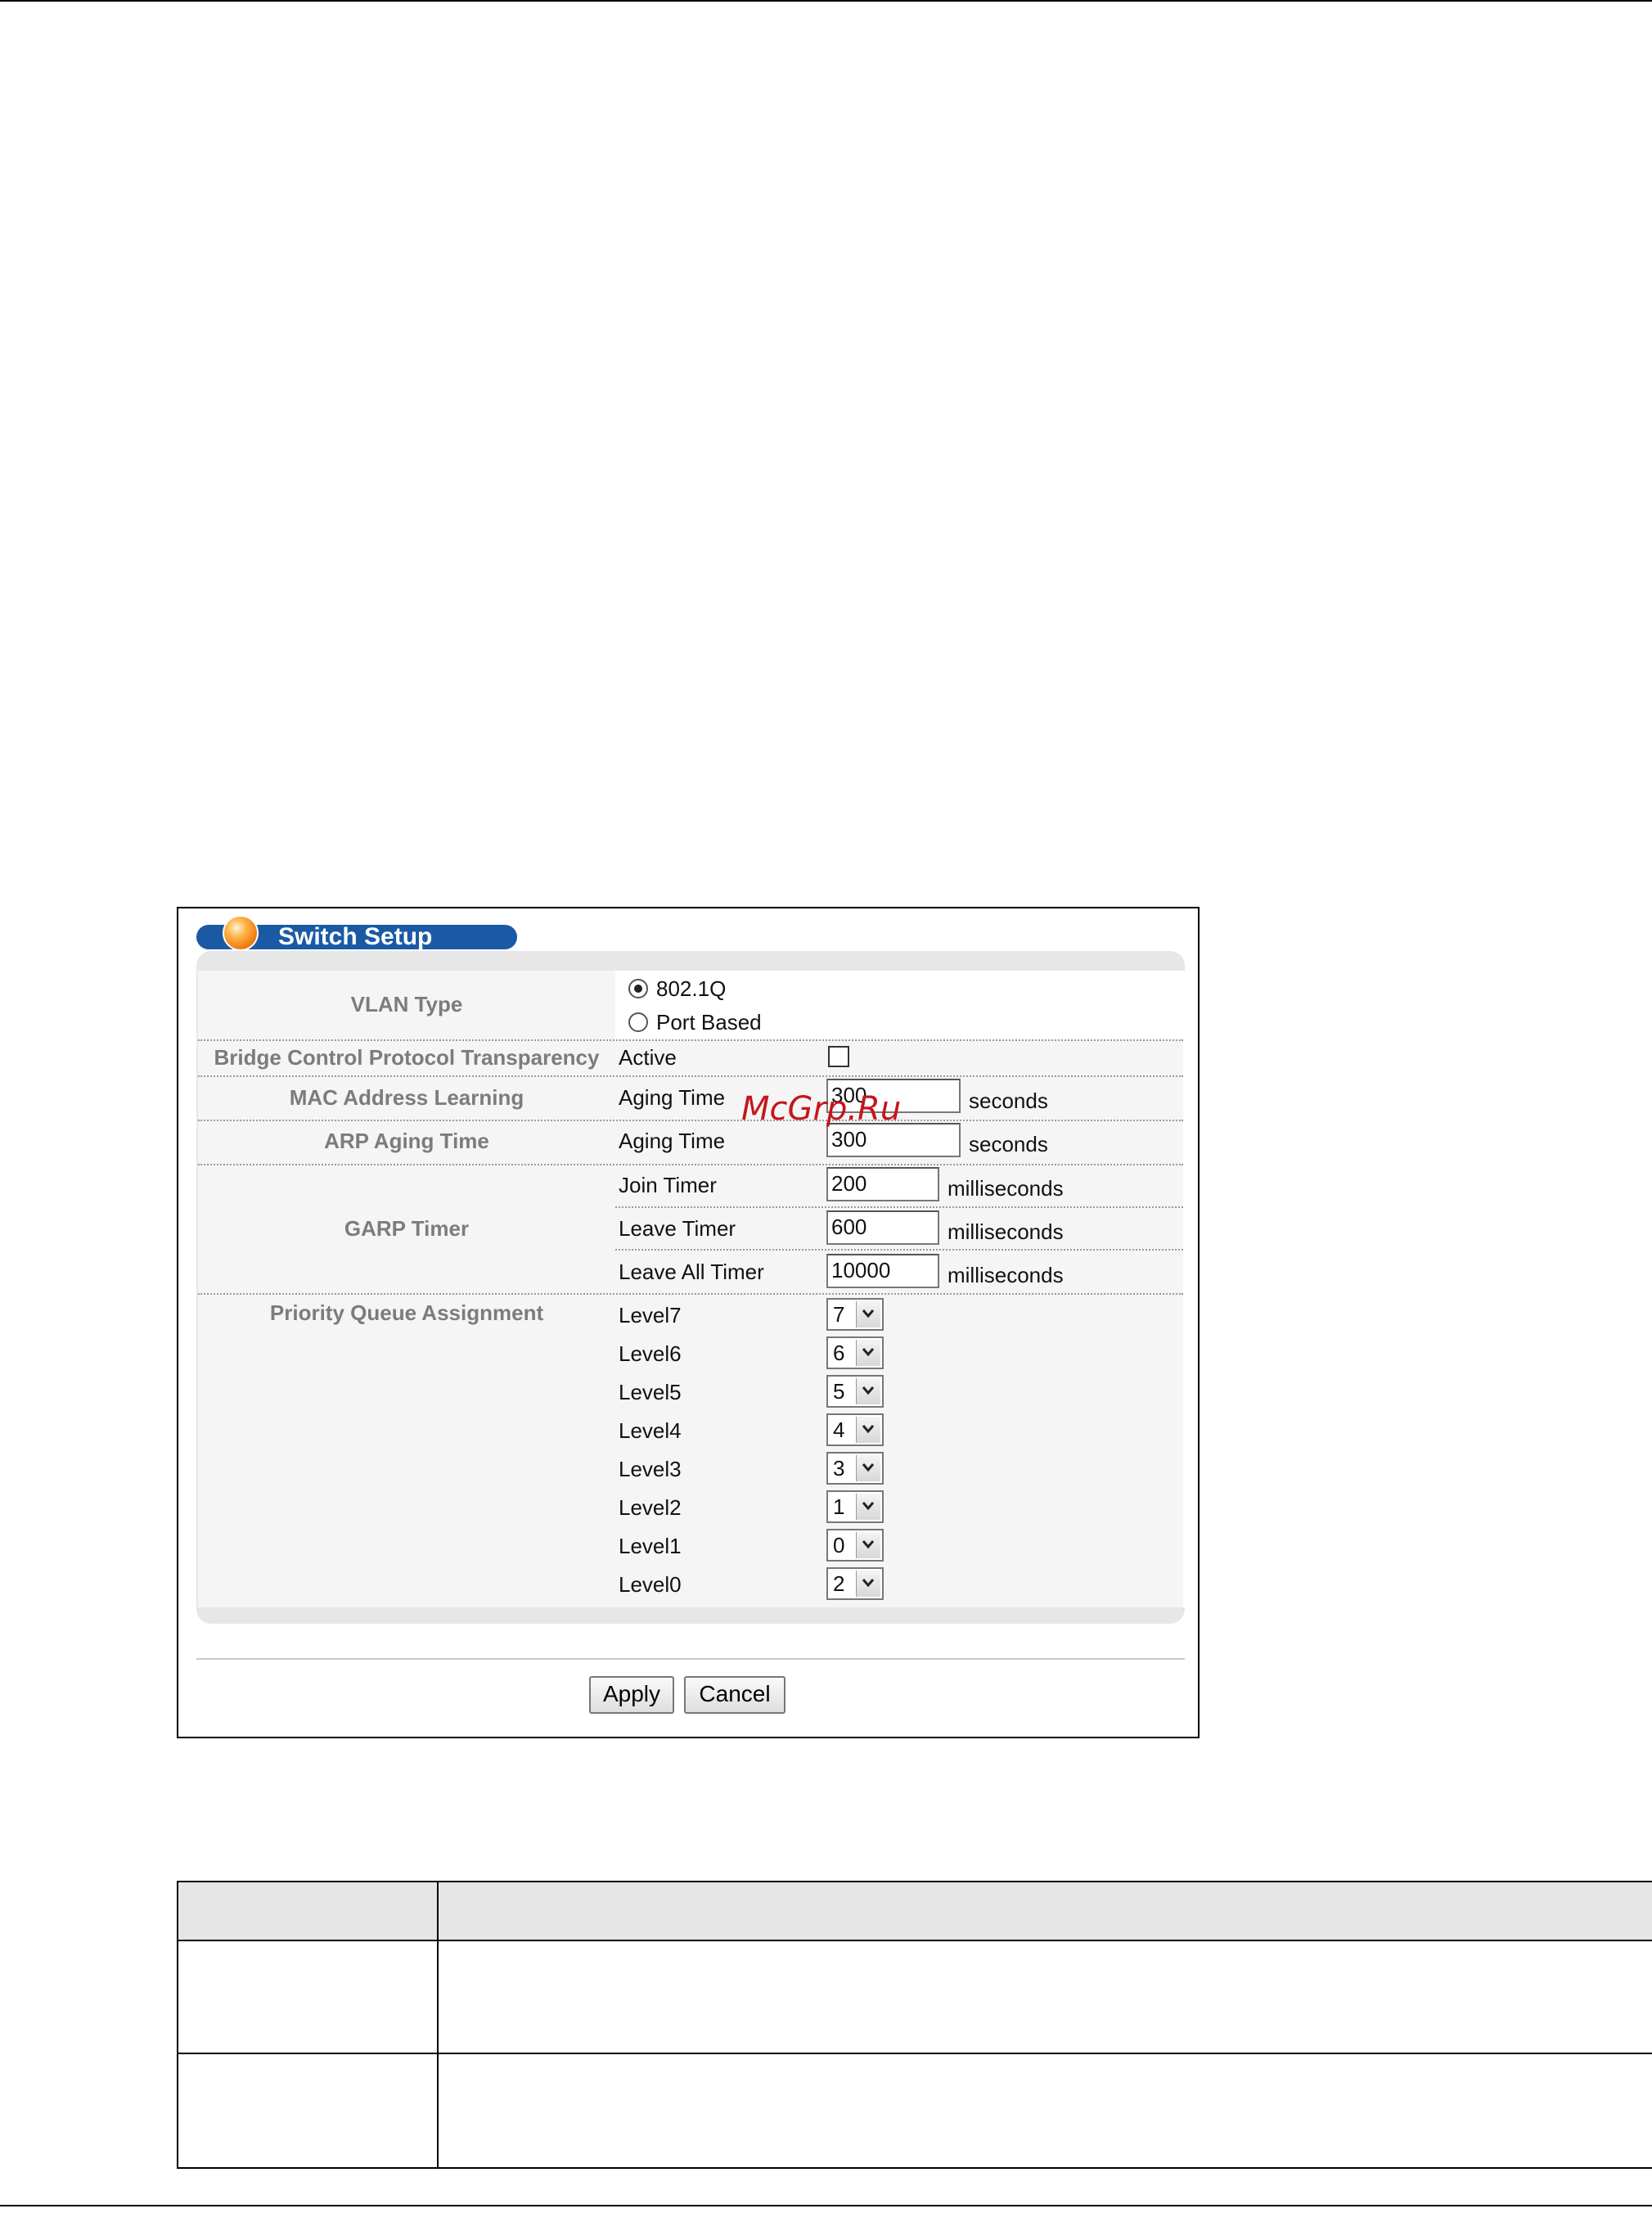 This screenshot has width=1652, height=2231. Describe the element at coordinates (855, 1468) in the screenshot. I see `priority-level-select: 3` at that location.